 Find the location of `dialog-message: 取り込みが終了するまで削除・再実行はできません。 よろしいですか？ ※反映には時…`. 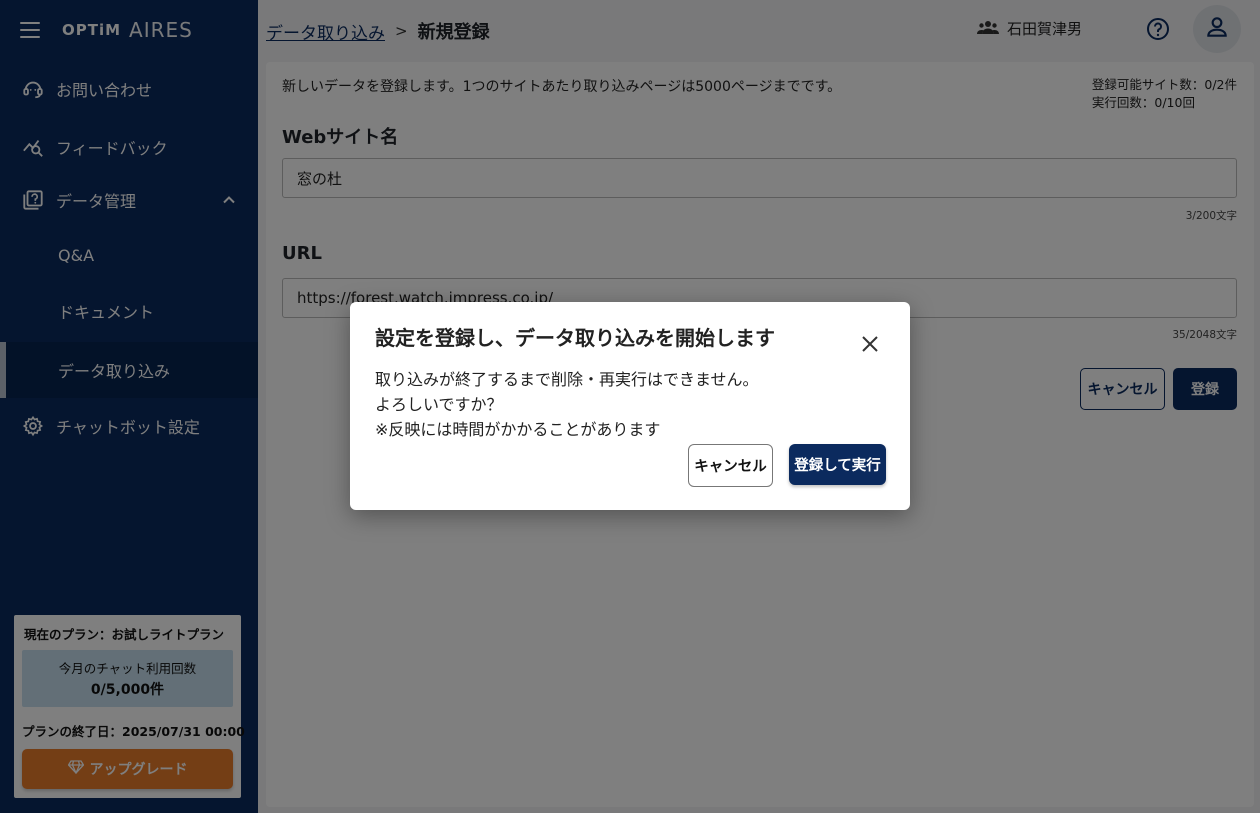

dialog-message: 取り込みが終了するまで削除・再実行はできません。 よろしいですか？ ※反映には時… is located at coordinates (567, 404).